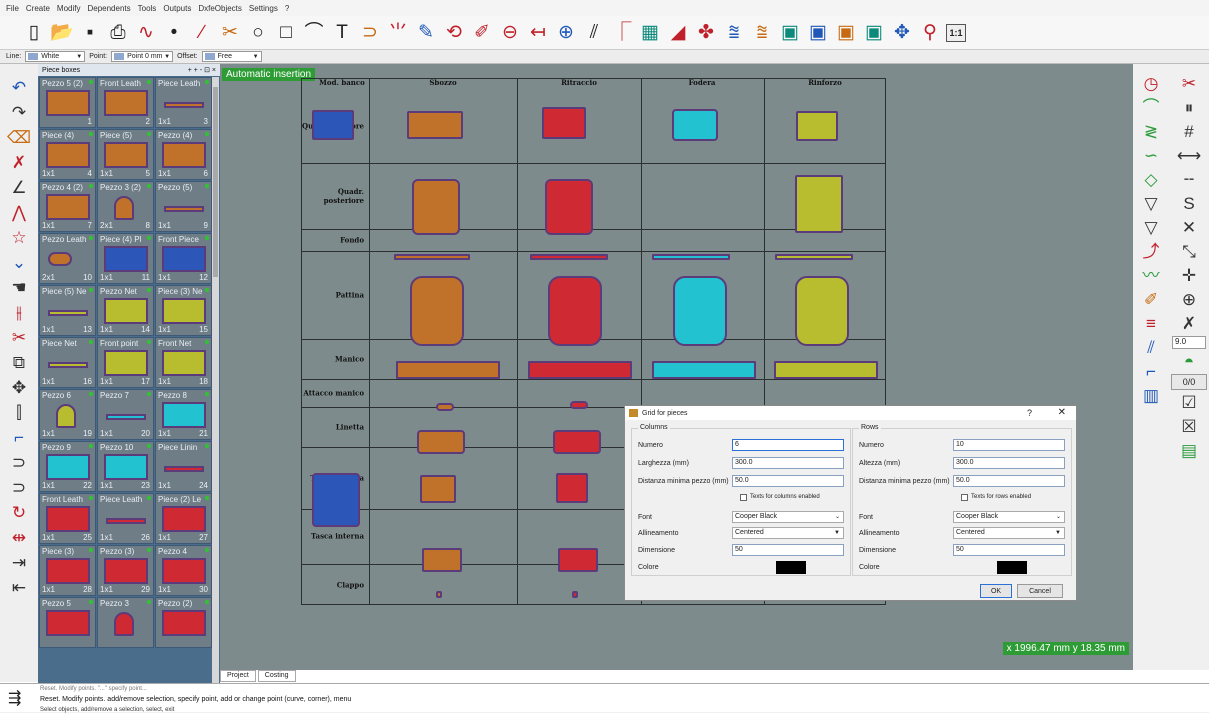  Describe the element at coordinates (1029, 413) in the screenshot. I see `help-icon: ?` at that location.